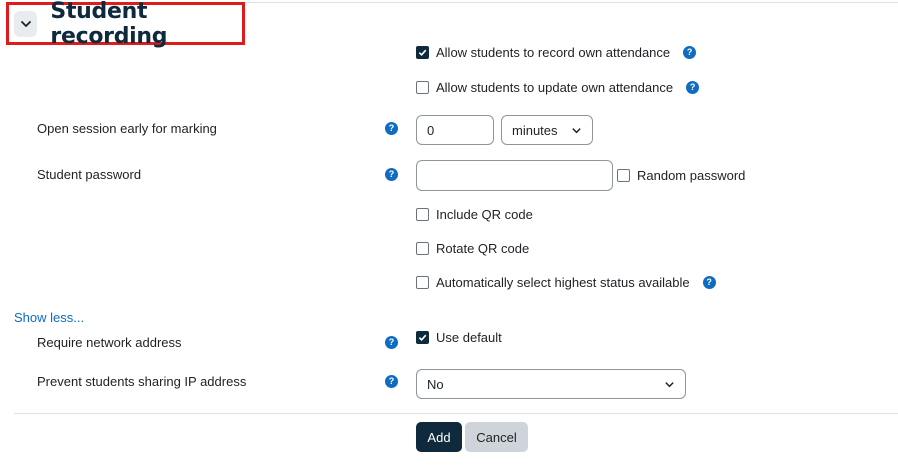  Describe the element at coordinates (691, 175) in the screenshot. I see `random-password-label: Random password` at that location.